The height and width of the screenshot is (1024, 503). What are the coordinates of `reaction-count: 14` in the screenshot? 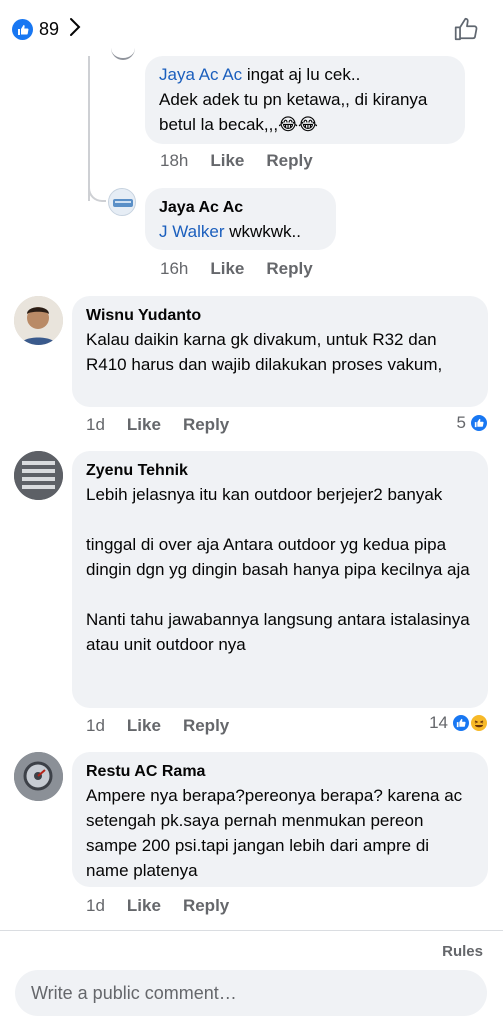 It's located at (438, 722).